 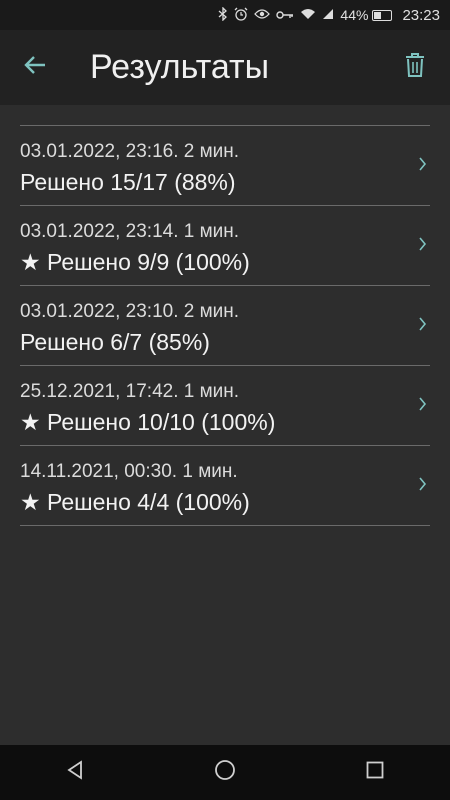 I want to click on back-button, so click(x=35, y=67).